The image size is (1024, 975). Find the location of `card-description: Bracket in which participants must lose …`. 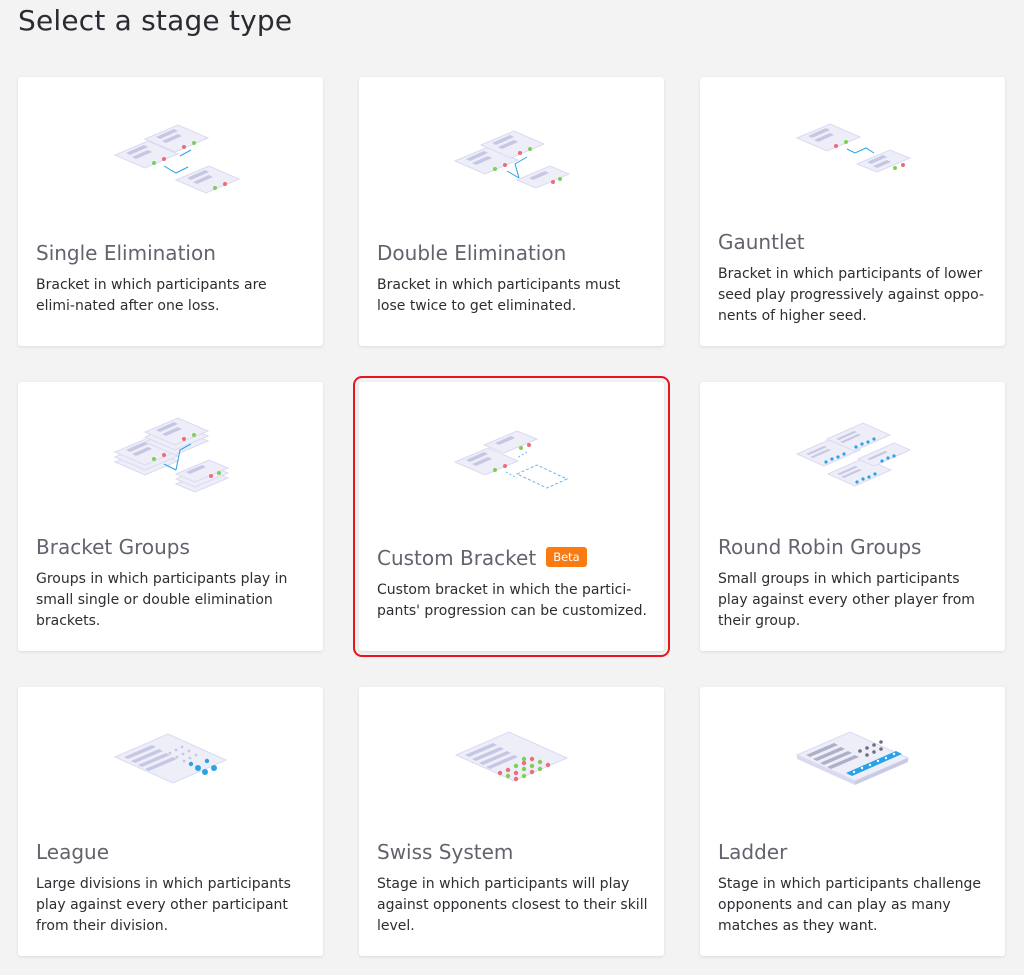

card-description: Bracket in which participants must lose … is located at coordinates (499, 295).